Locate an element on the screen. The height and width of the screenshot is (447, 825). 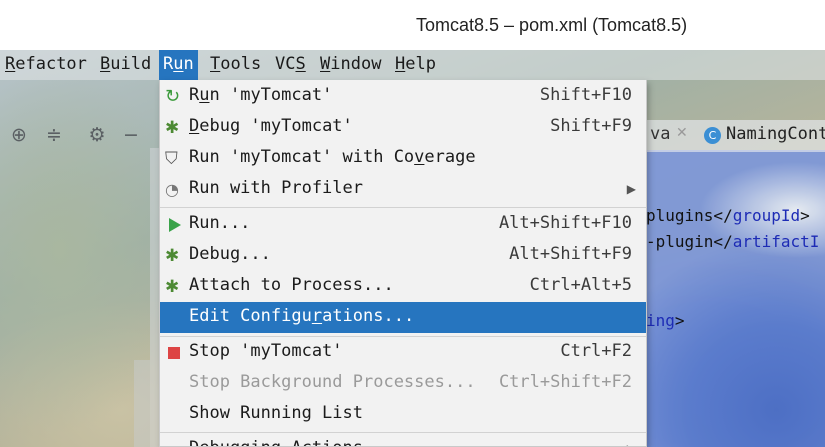
code-tag: ing is located at coordinates (660, 320).